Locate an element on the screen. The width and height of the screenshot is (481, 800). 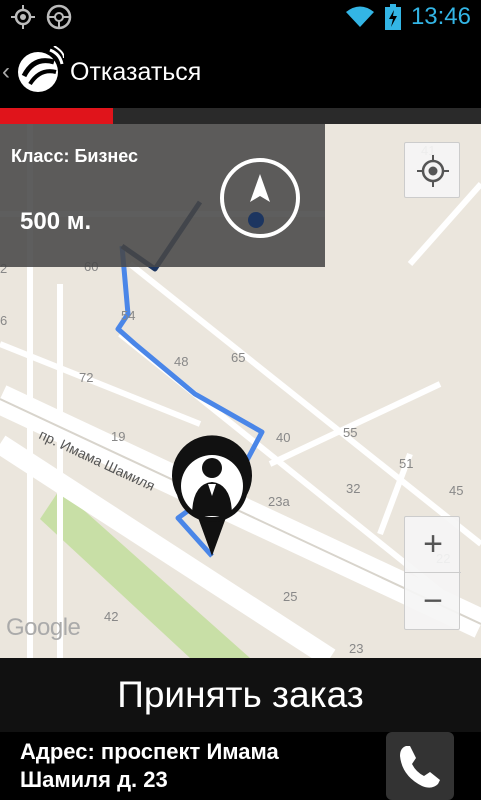
google-logo: Google is located at coordinates (43, 627).